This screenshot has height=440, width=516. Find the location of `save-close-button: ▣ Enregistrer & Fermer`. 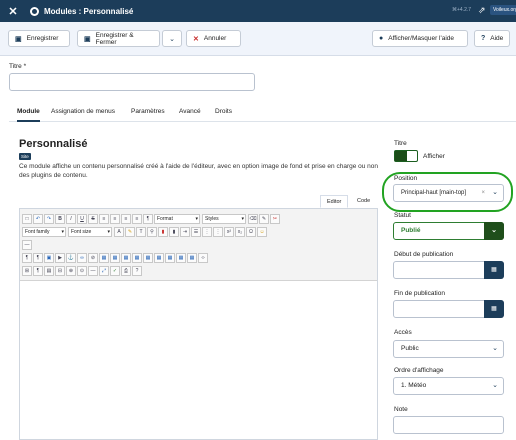

save-close-button: ▣ Enregistrer & Fermer is located at coordinates (118, 38).